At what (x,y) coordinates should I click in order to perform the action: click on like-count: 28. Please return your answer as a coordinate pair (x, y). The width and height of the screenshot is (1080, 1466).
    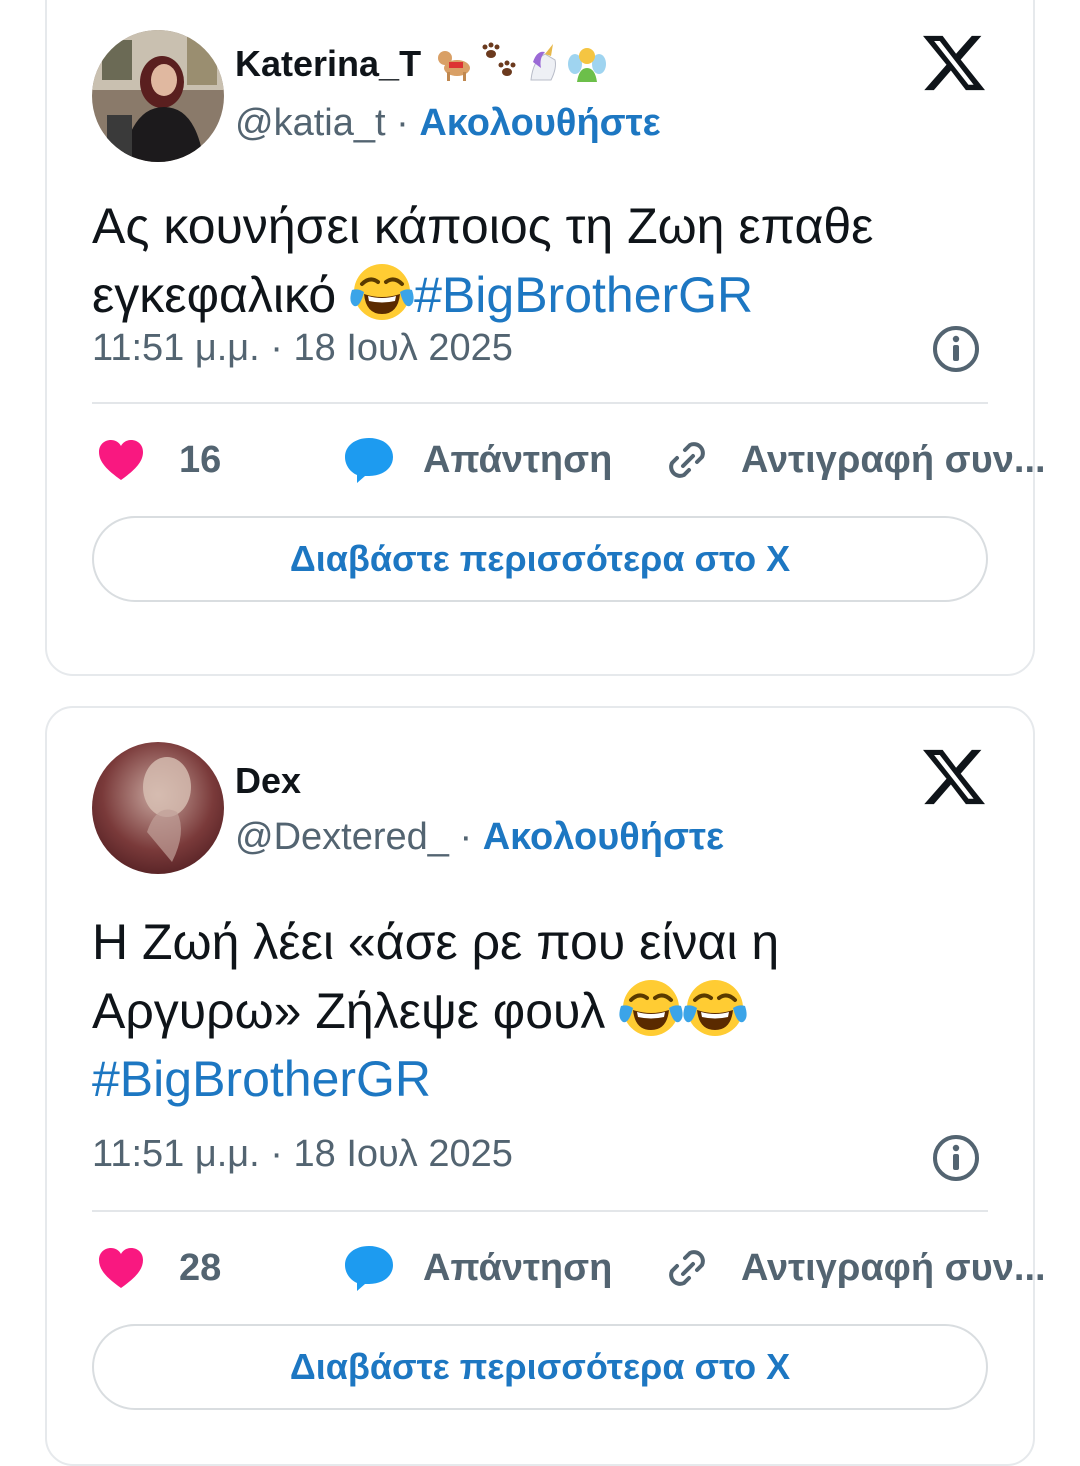
    Looking at the image, I should click on (200, 1267).